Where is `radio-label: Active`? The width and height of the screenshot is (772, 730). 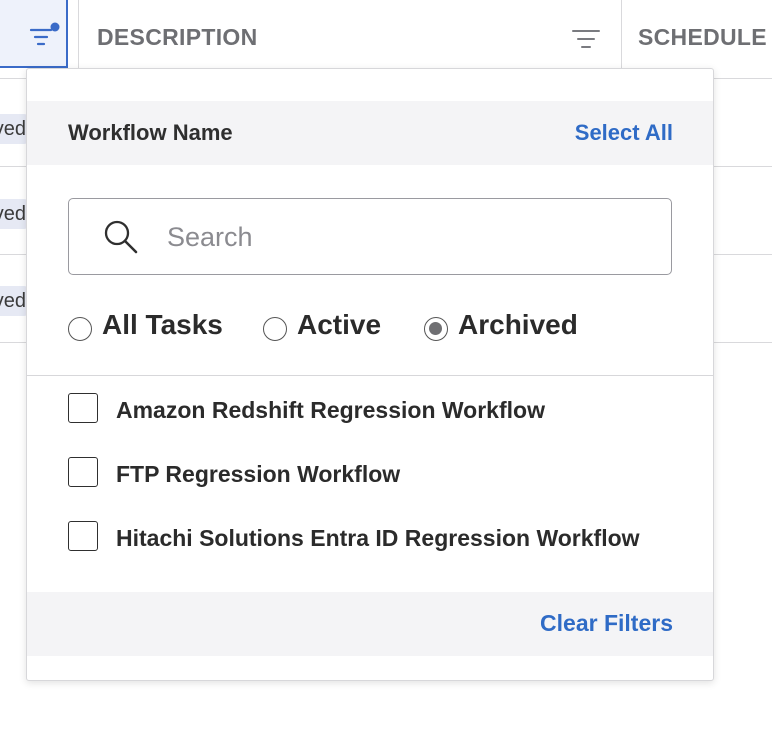
radio-label: Active is located at coordinates (339, 324).